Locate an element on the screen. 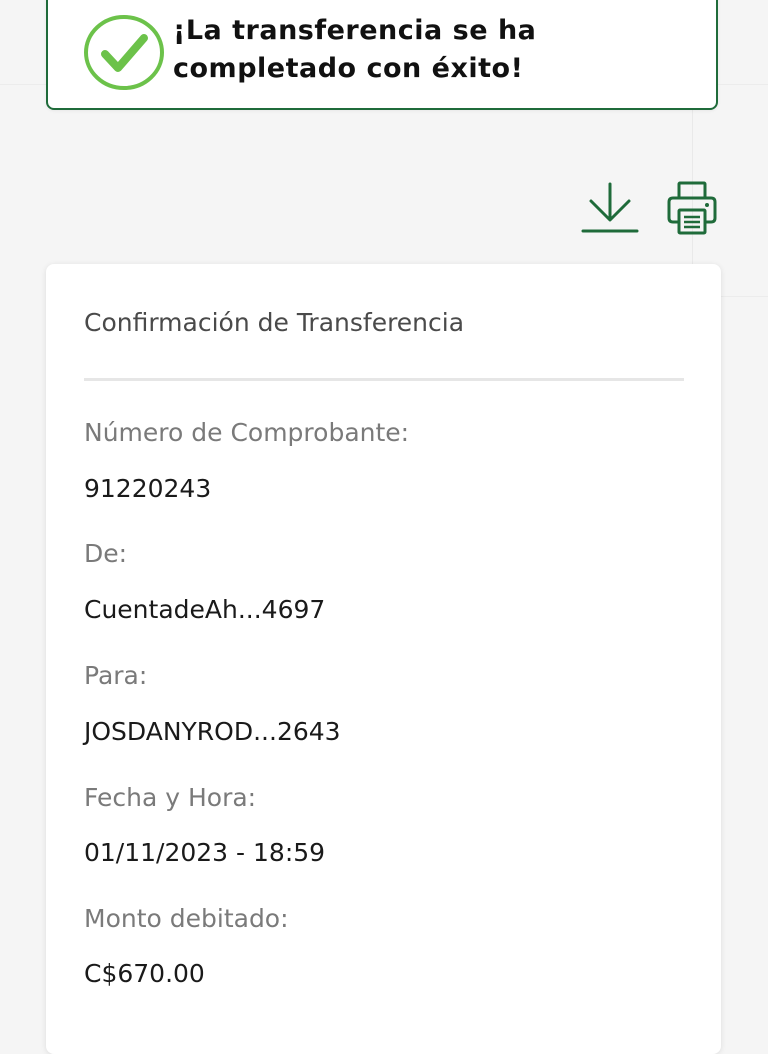  check-circle-icon is located at coordinates (124, 52).